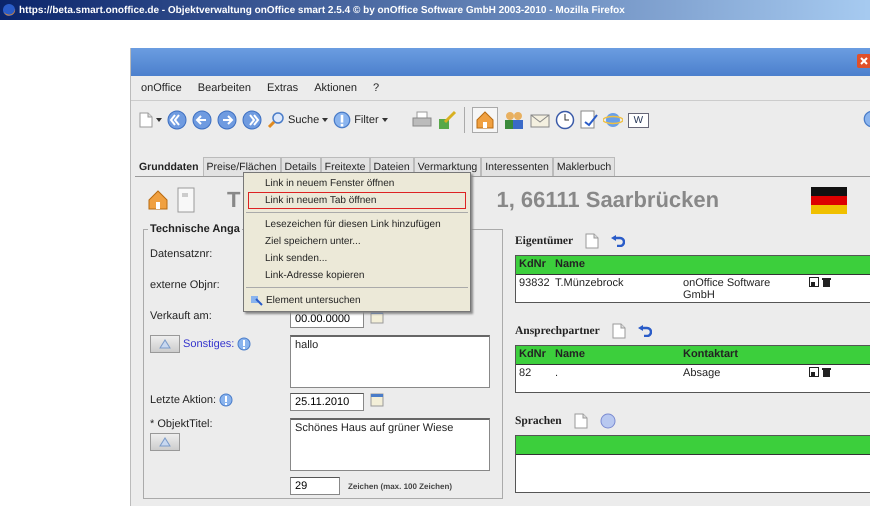 This screenshot has height=506, width=870. I want to click on section-title: Sprachen, so click(538, 421).